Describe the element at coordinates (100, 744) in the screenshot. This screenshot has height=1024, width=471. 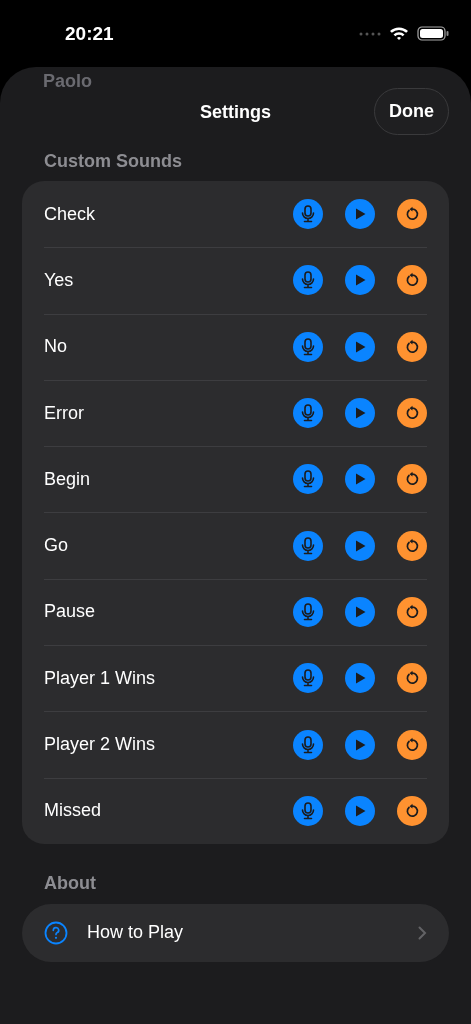
I see `sound-name: Player 2 Wins` at that location.